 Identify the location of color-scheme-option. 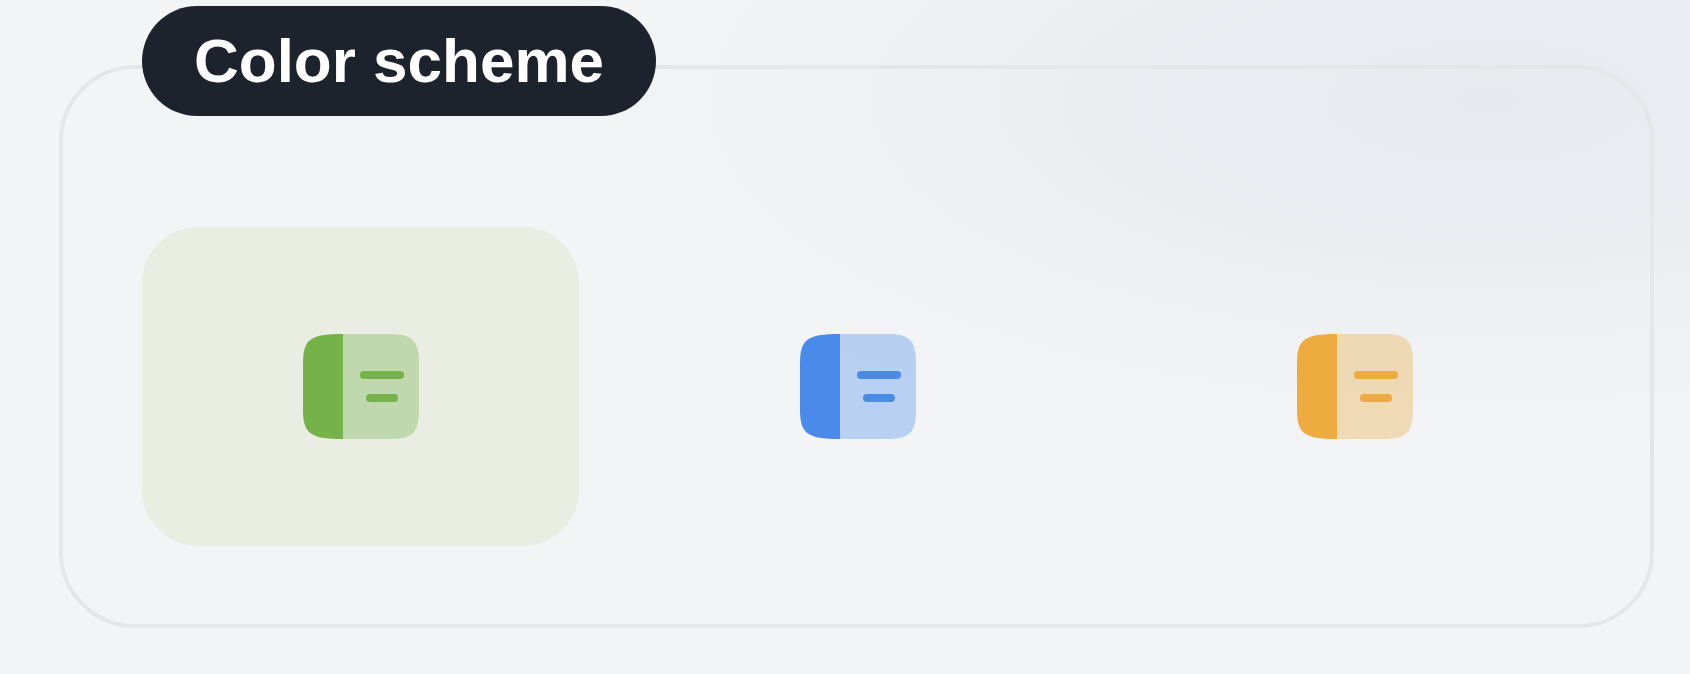
(360, 386).